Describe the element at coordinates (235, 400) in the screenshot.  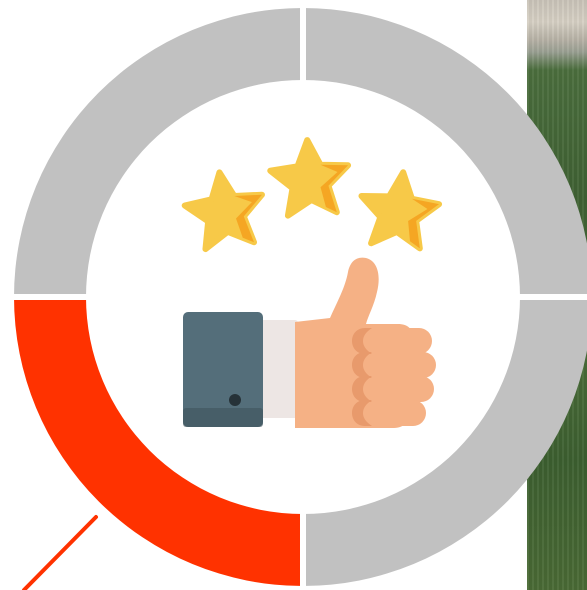
I see `cuff-button` at that location.